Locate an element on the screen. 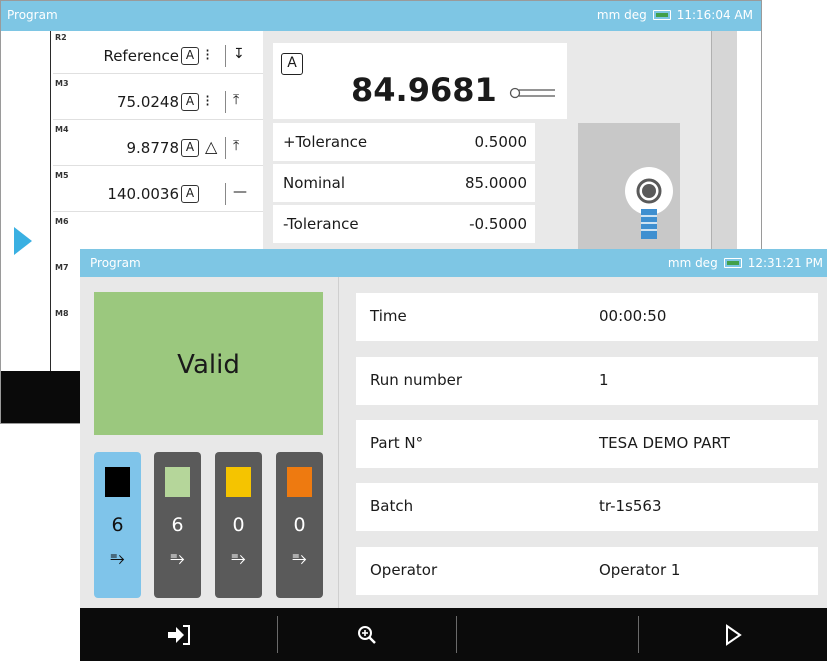 The image size is (827, 661). counter-tile-black: 6 ⥱ is located at coordinates (117, 525).